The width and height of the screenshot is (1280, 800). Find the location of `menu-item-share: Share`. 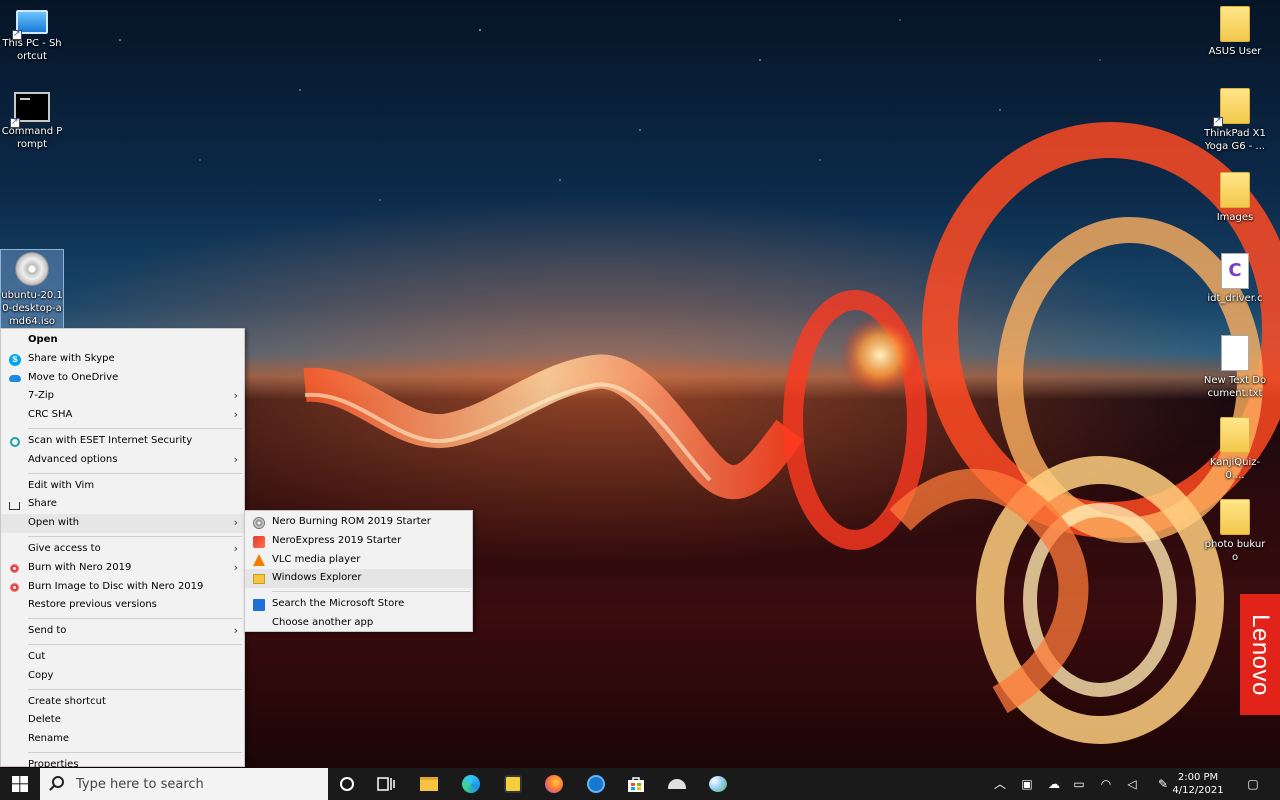

menu-item-share: Share is located at coordinates (122, 504).